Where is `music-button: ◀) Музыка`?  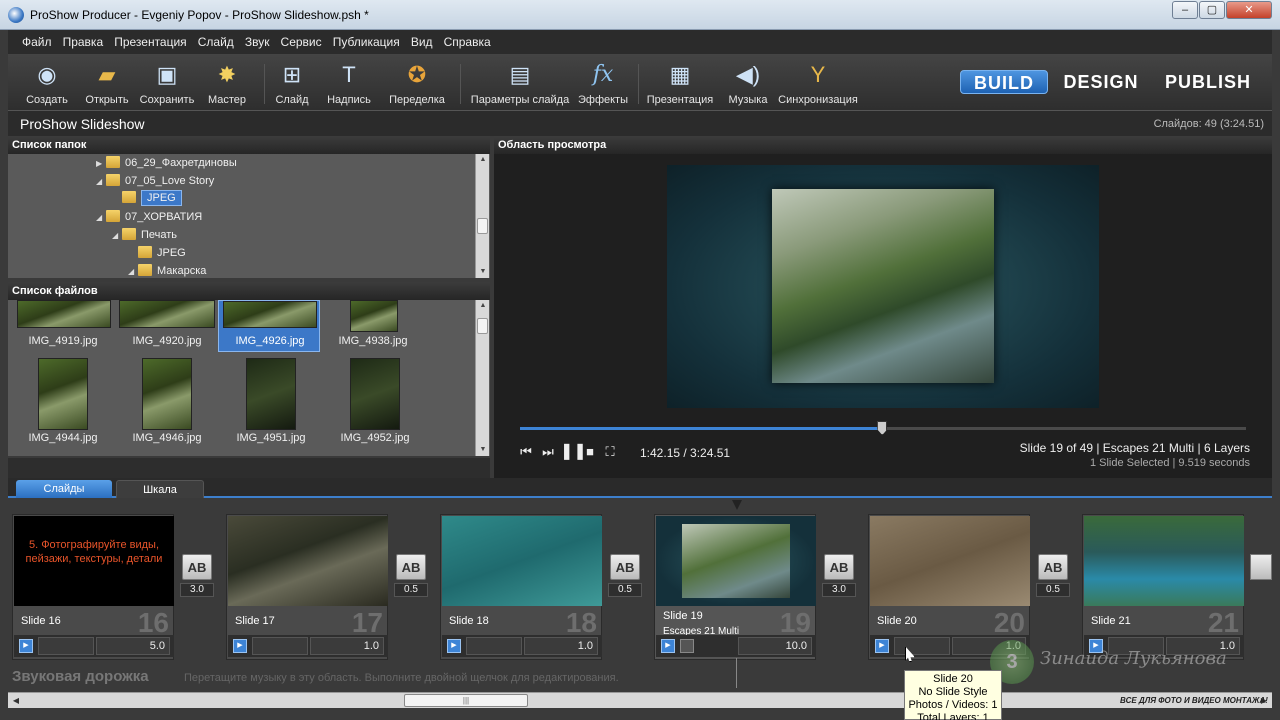
music-button: ◀) Музыка is located at coordinates (748, 82).